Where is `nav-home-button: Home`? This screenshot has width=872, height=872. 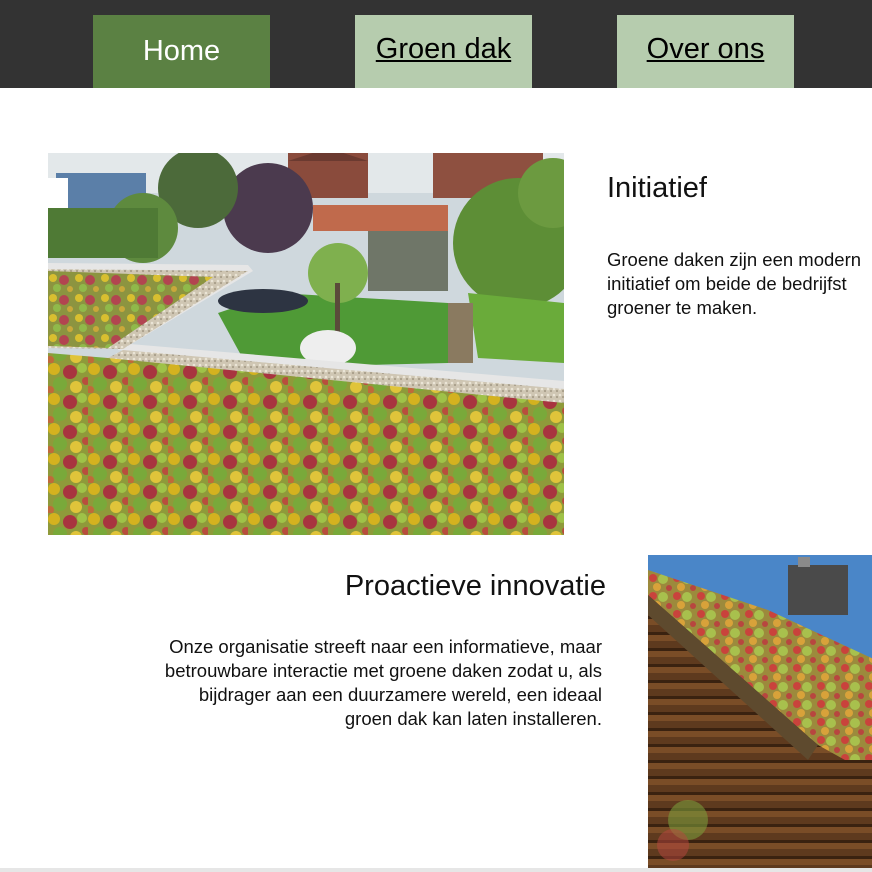 nav-home-button: Home is located at coordinates (181, 51).